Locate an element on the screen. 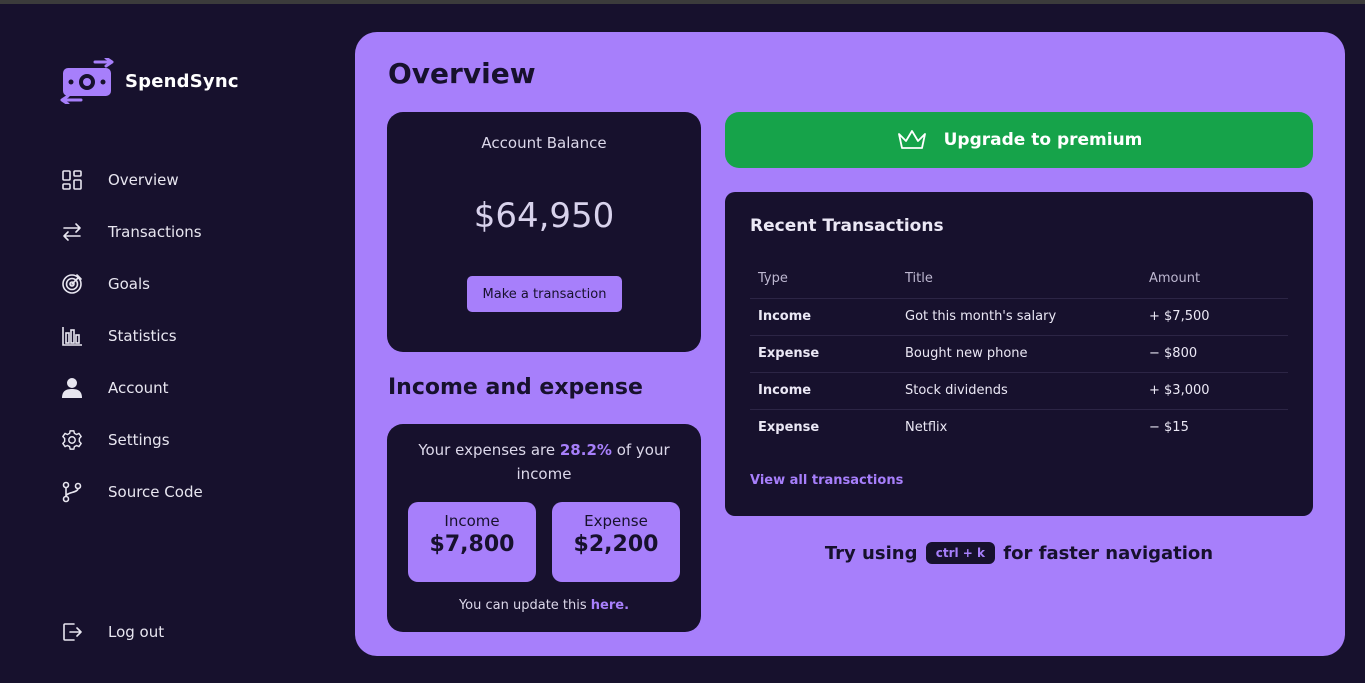 Image resolution: width=1365 pixels, height=683 pixels. update-here-link: here. is located at coordinates (610, 605).